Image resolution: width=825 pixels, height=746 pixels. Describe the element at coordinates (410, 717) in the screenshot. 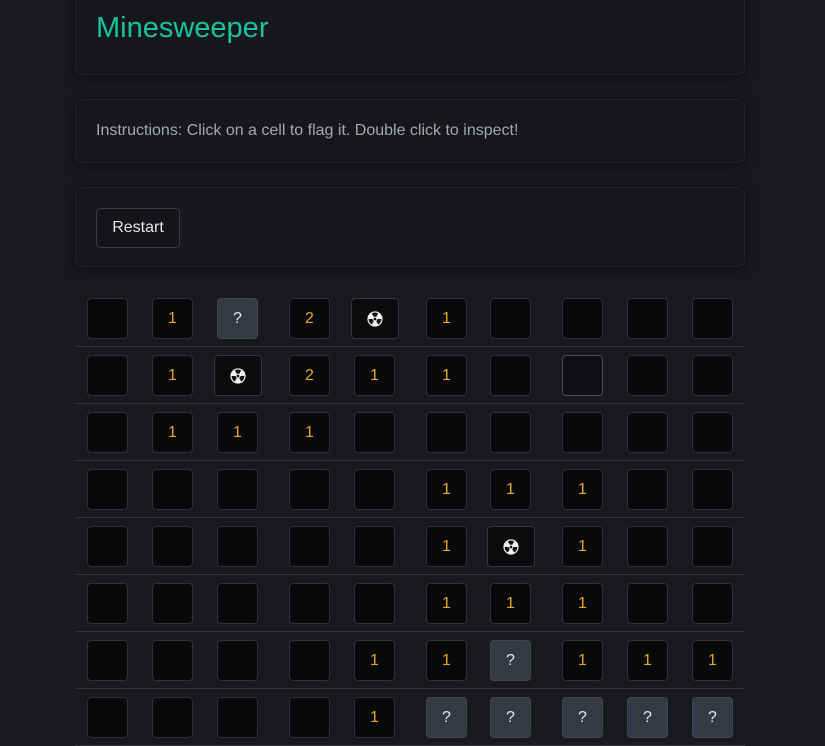

I see `board-row: 1?????` at that location.